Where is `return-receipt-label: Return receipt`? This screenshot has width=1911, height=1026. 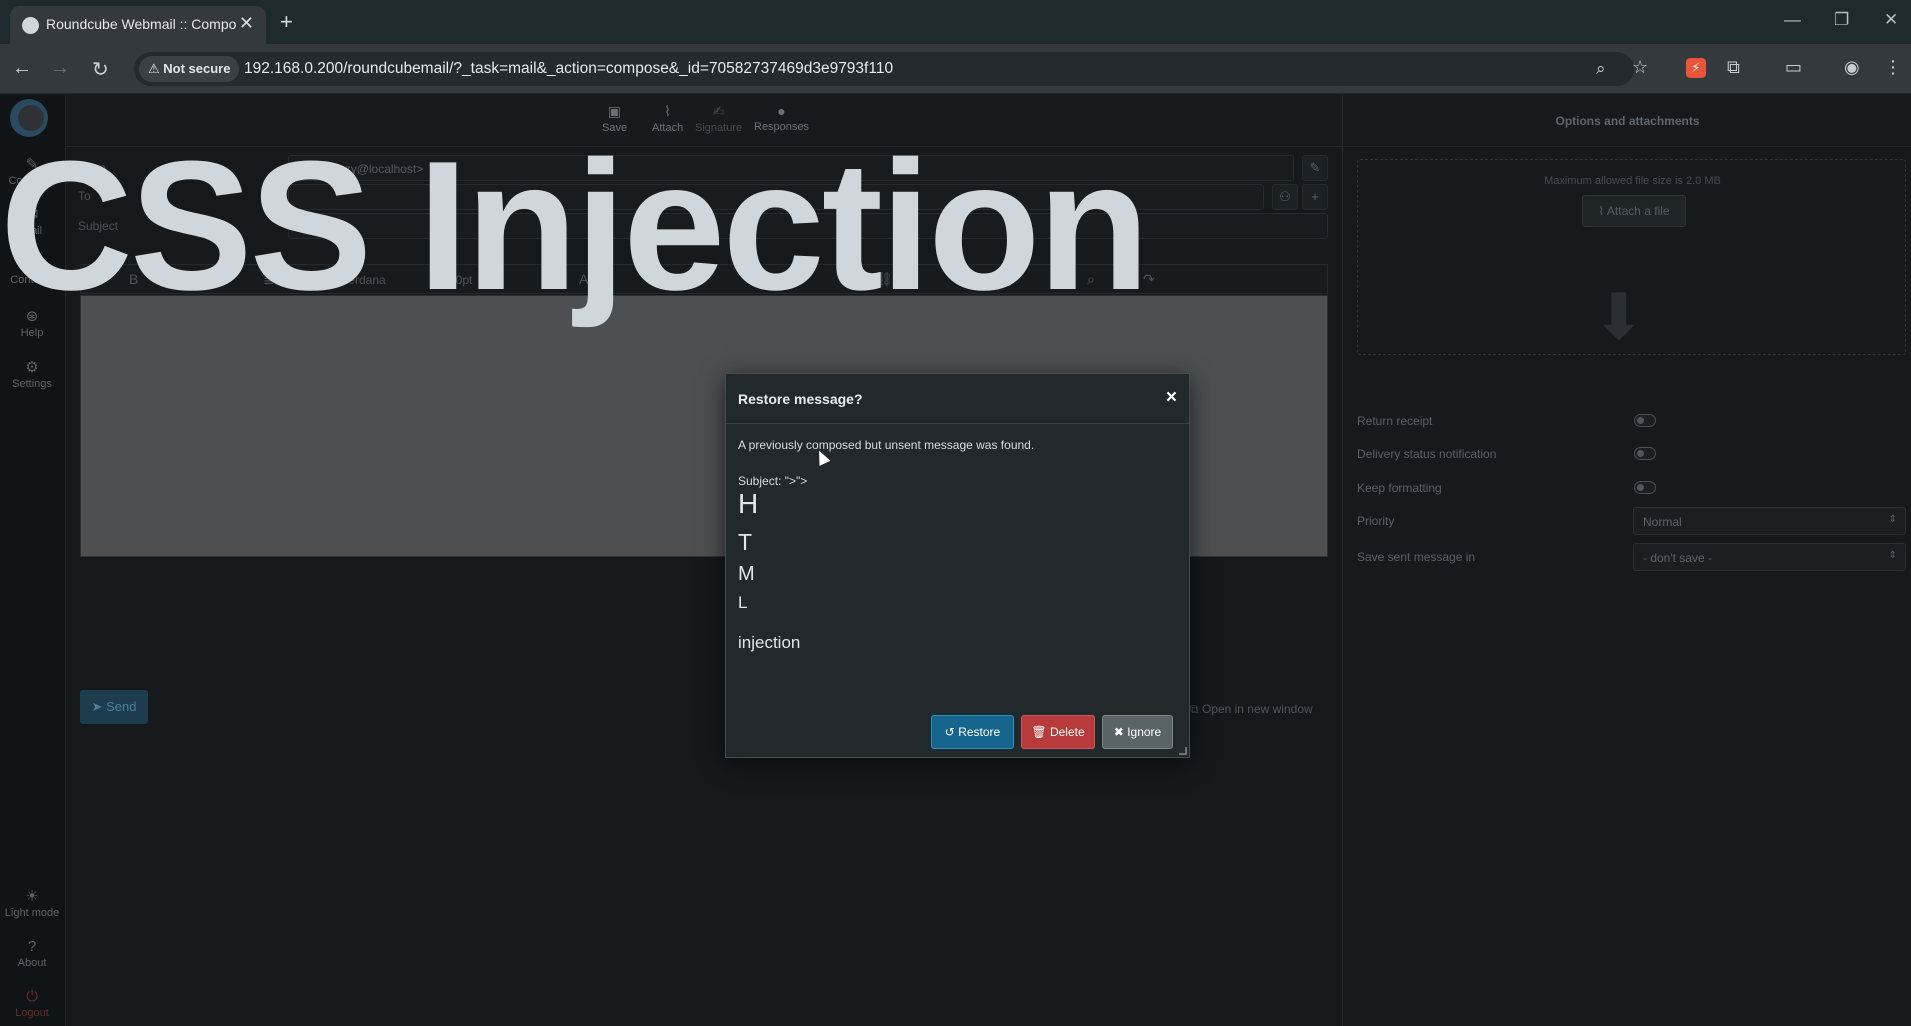 return-receipt-label: Return receipt is located at coordinates (1395, 421).